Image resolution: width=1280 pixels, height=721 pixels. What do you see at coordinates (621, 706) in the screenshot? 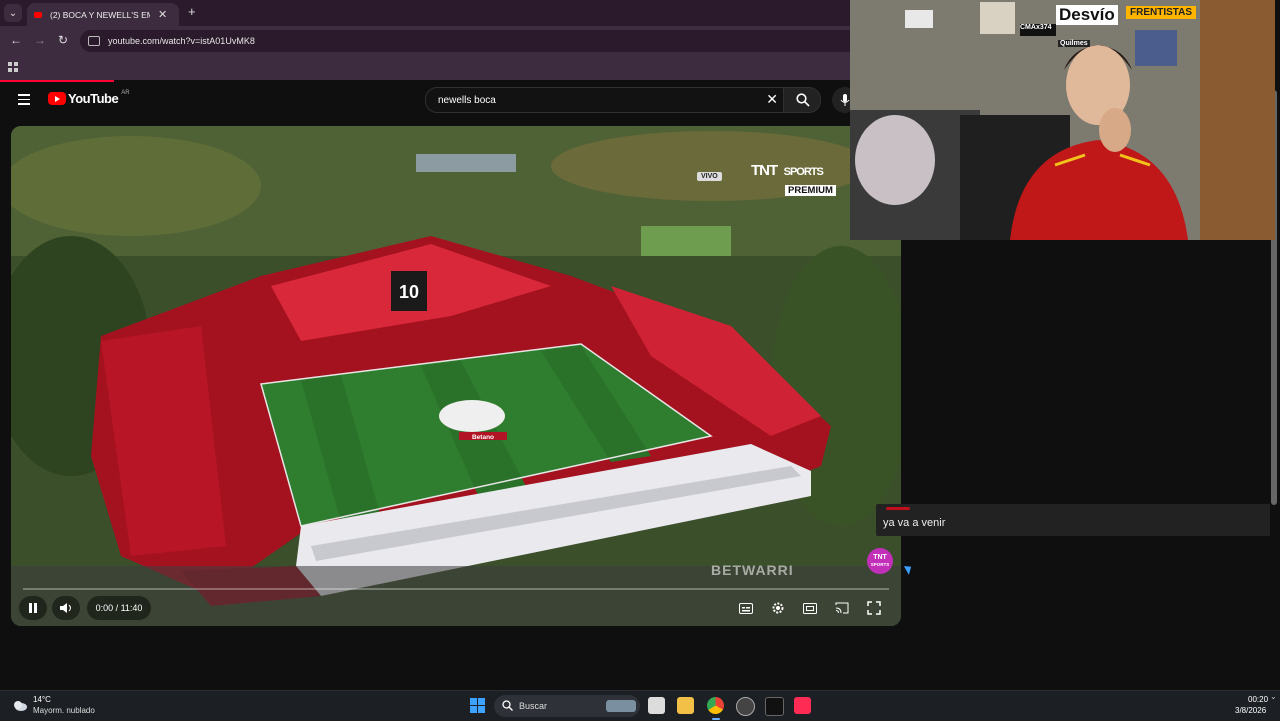
I see `search-highlight-image` at bounding box center [621, 706].